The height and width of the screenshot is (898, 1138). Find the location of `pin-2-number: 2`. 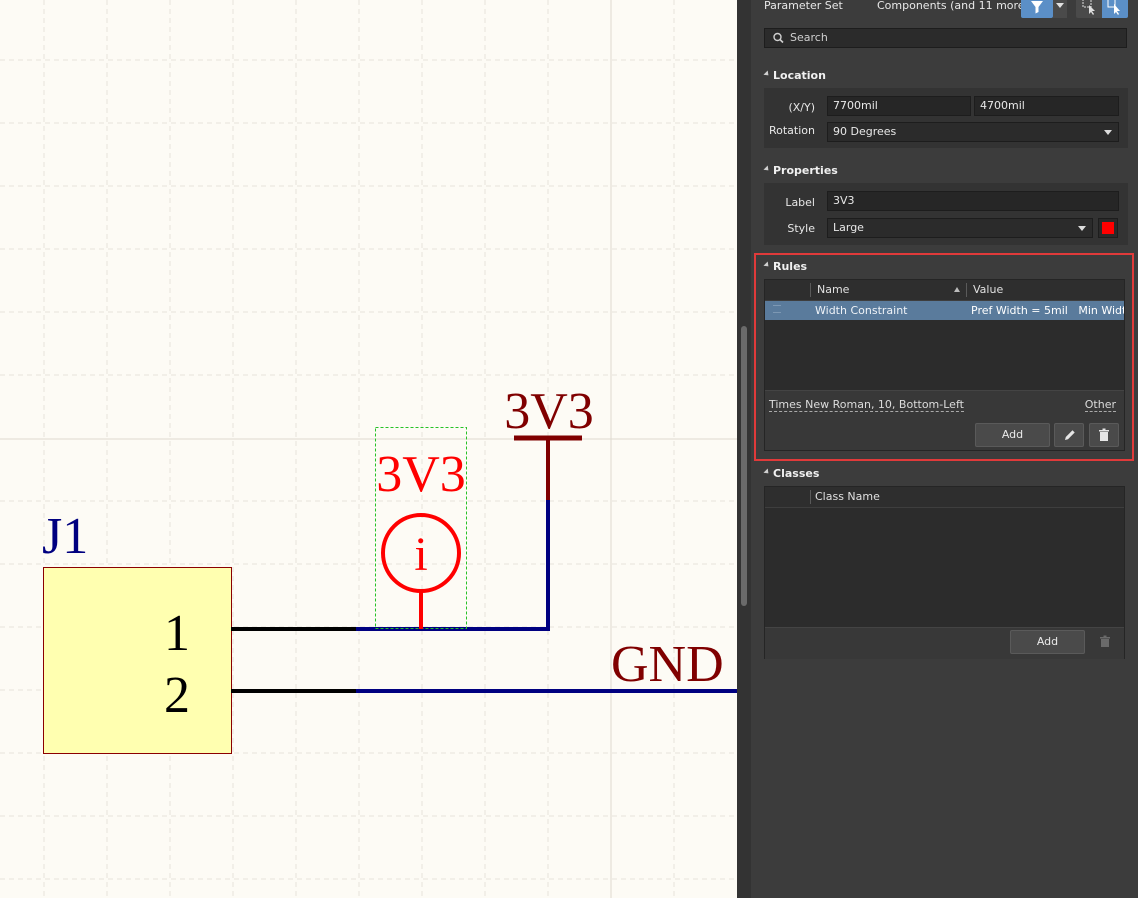

pin-2-number: 2 is located at coordinates (177, 695).